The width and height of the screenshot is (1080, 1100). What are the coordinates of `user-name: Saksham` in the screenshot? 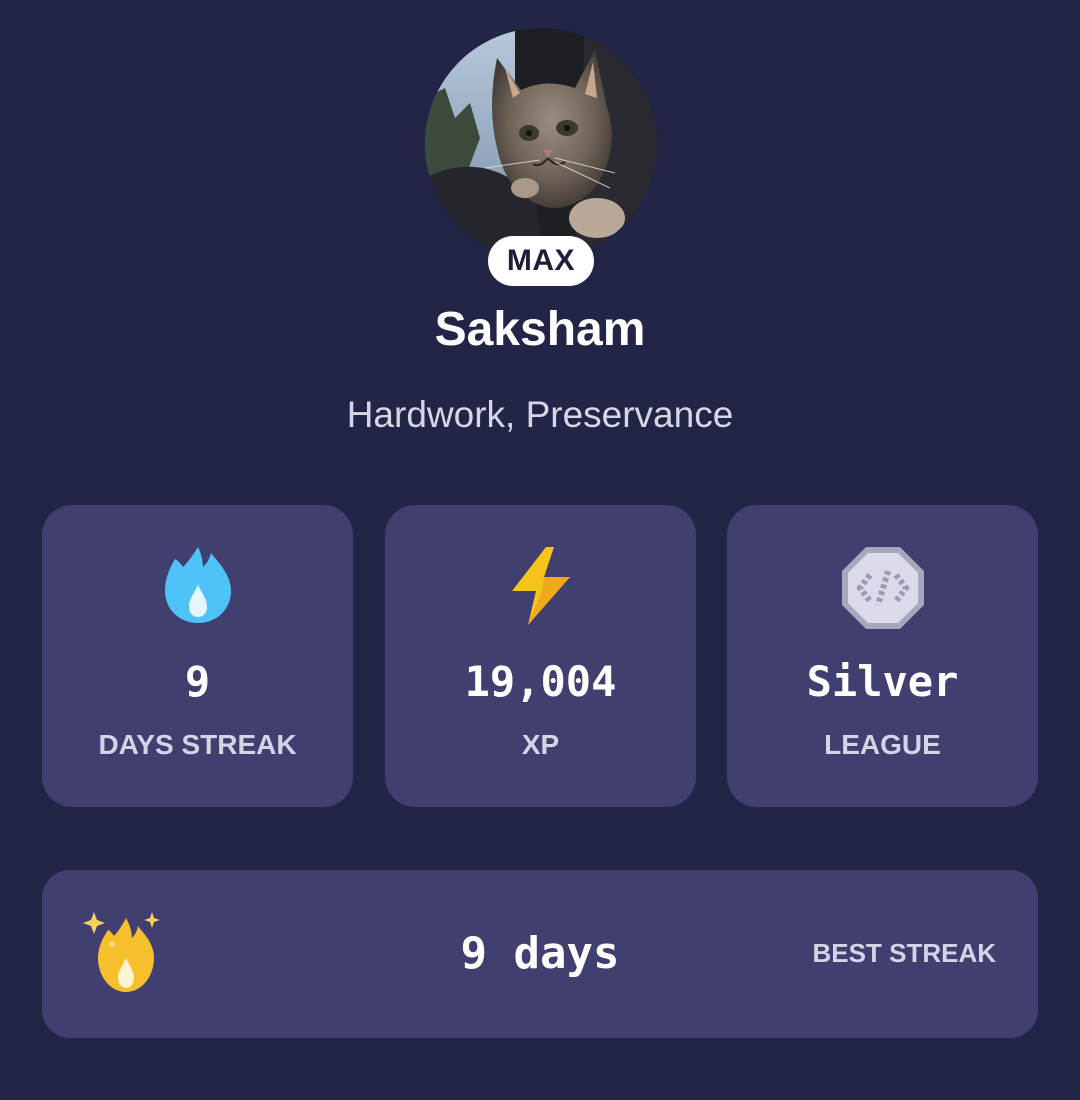 It's located at (540, 329).